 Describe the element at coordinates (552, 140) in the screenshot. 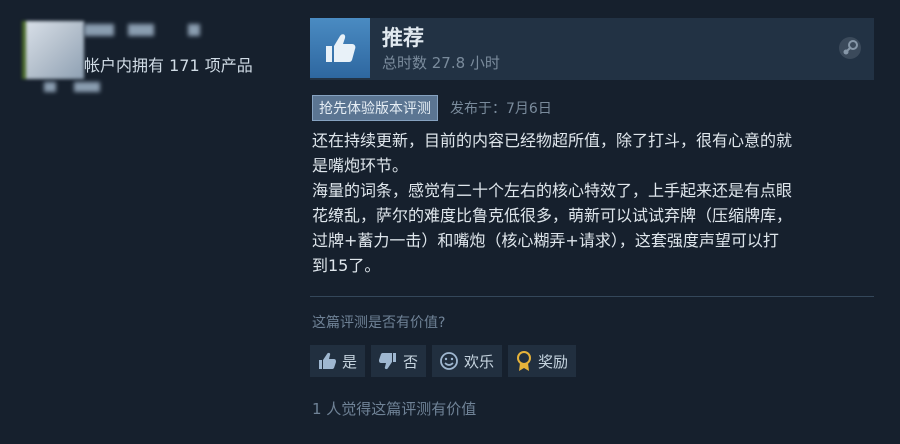

I see `review-line: 还在持续更新，目前的内容已经物超所值，除了打斗，很有心意的就` at that location.